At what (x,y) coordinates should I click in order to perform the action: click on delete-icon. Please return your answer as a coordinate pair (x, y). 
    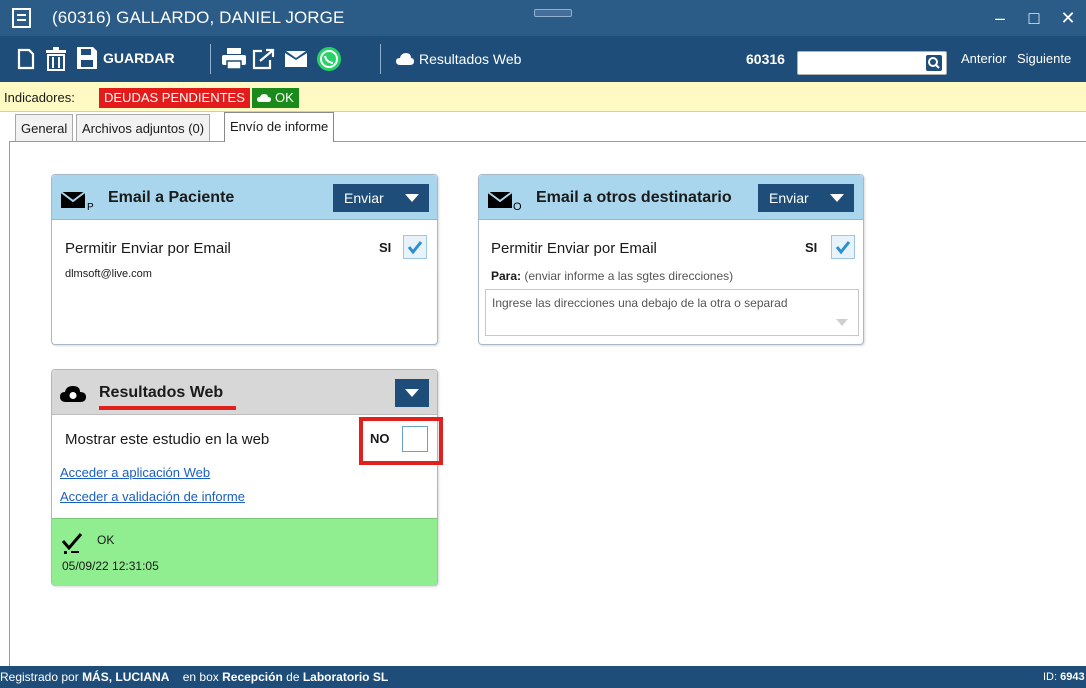
    Looking at the image, I should click on (56, 59).